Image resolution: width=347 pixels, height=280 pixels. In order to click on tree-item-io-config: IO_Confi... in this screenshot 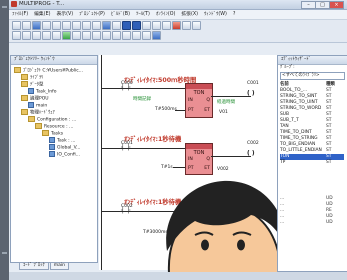, I will do `click(64, 155)`.